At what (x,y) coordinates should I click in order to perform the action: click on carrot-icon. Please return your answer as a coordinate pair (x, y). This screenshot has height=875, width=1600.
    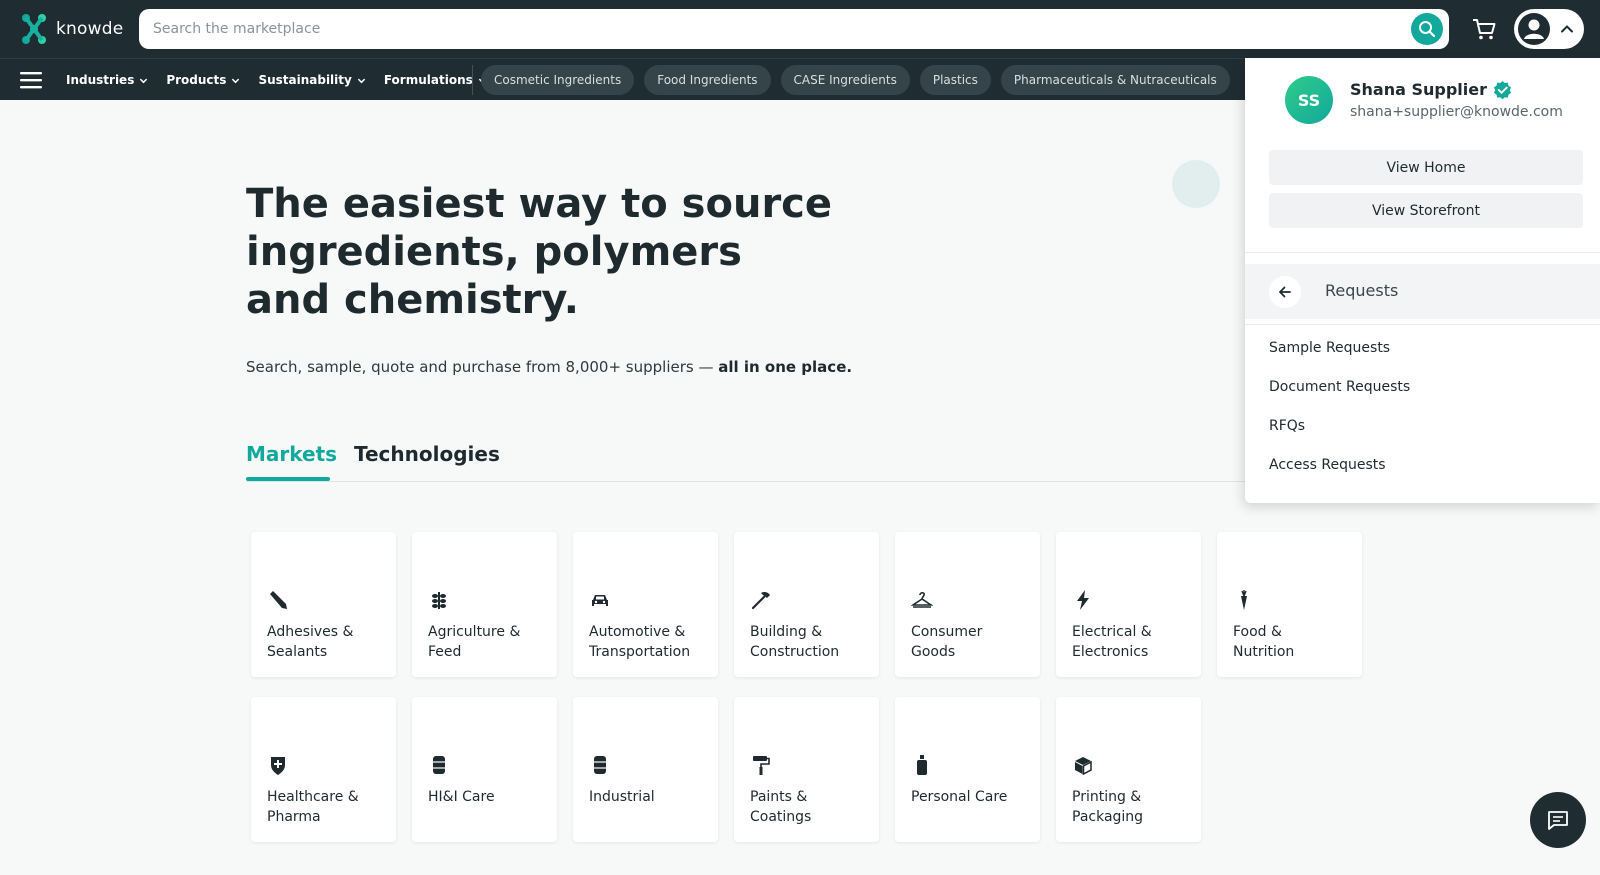
    Looking at the image, I should click on (1244, 600).